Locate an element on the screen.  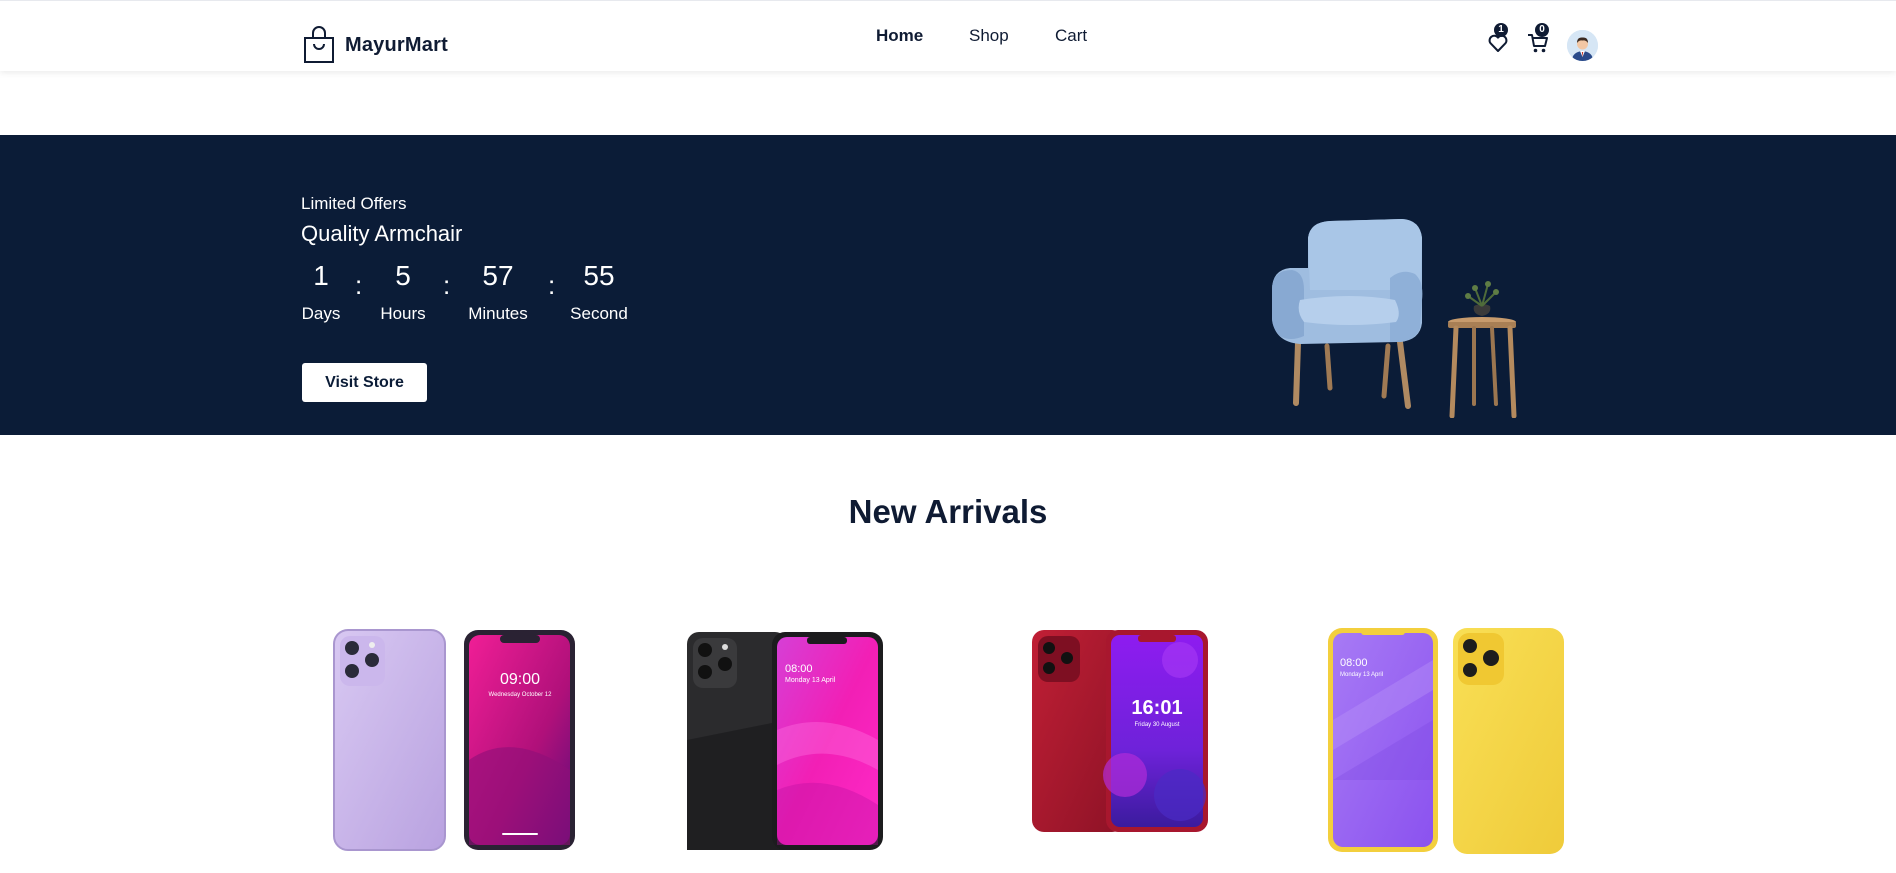
nav-shop: Shop is located at coordinates (989, 36).